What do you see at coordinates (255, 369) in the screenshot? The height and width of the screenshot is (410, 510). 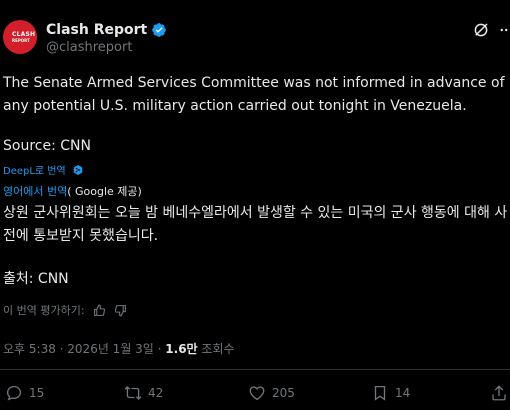 I see `divider` at bounding box center [255, 369].